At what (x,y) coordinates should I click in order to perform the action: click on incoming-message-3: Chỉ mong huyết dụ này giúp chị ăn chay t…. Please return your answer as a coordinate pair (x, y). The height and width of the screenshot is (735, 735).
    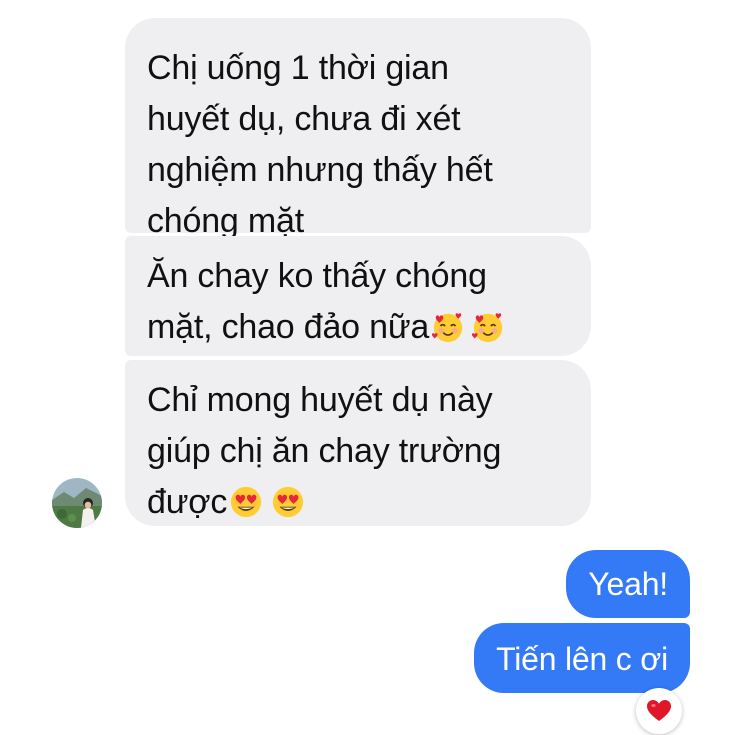
    Looking at the image, I should click on (358, 443).